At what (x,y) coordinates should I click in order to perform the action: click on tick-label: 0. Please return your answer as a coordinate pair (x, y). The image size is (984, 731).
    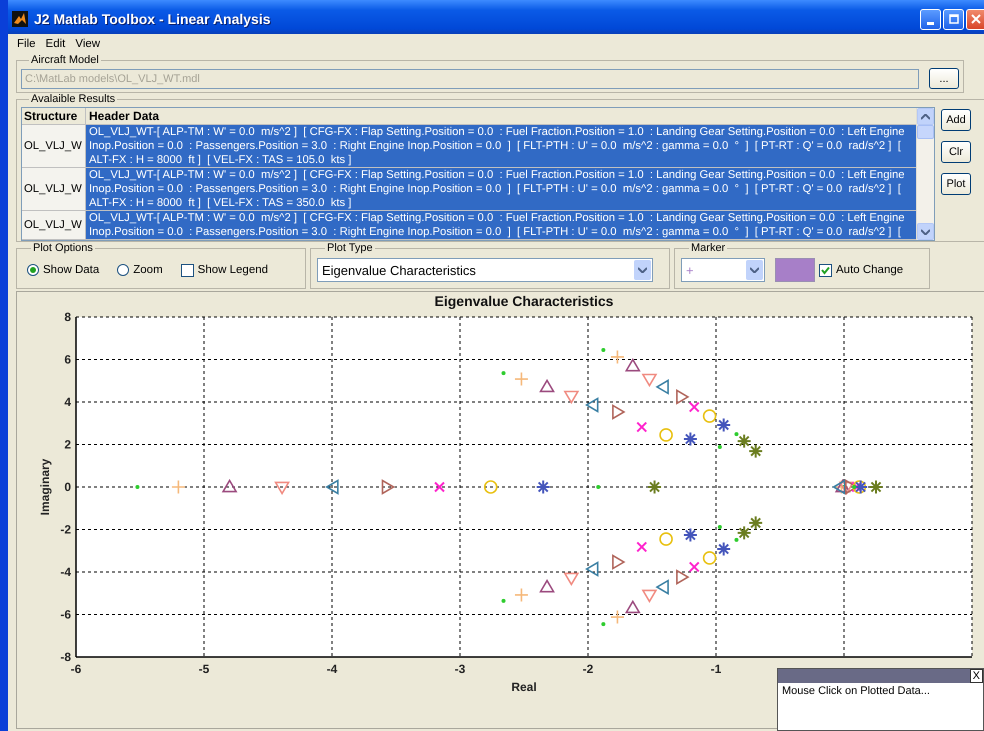
    Looking at the image, I should click on (67, 487).